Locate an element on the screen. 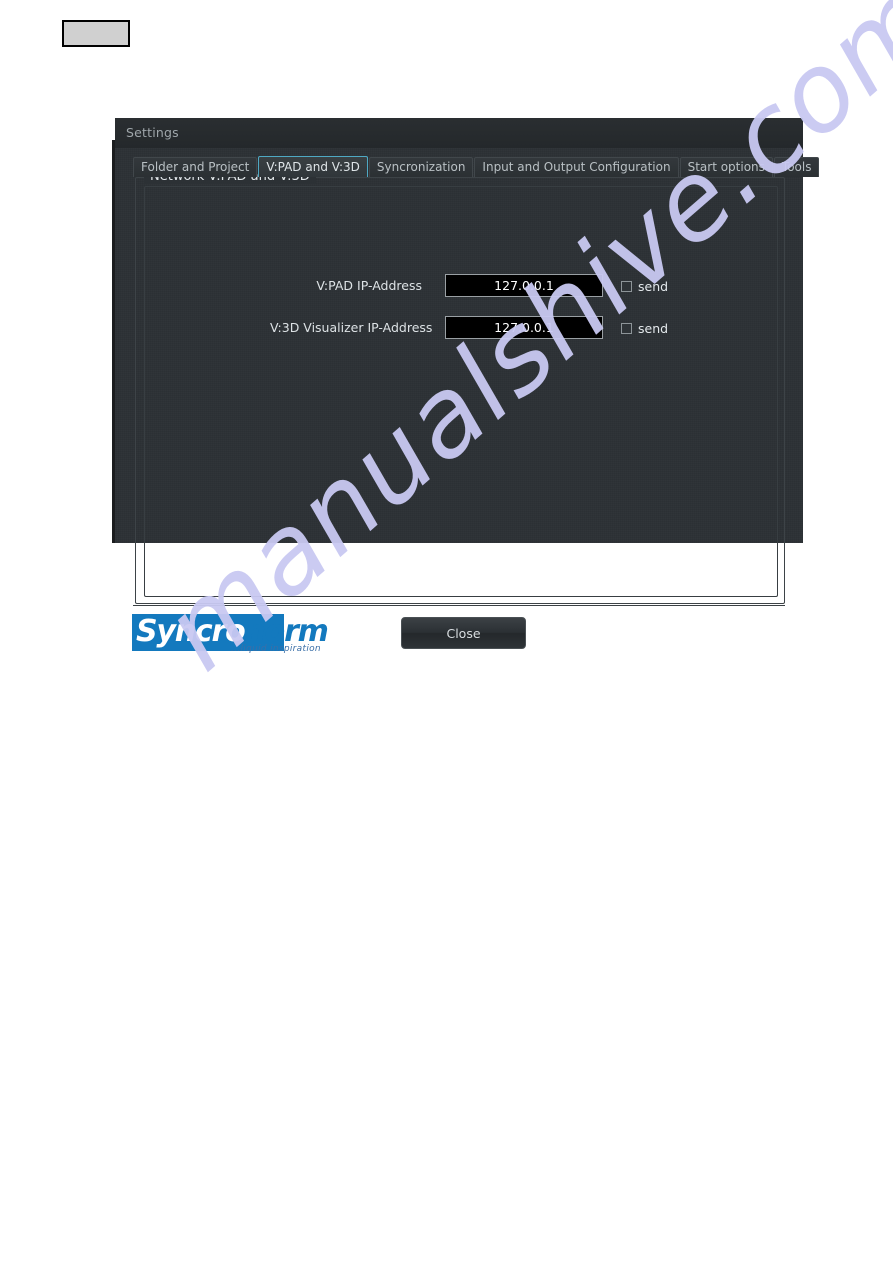 This screenshot has width=893, height=1263. tab-folder-and-project: Folder and Project is located at coordinates (195, 167).